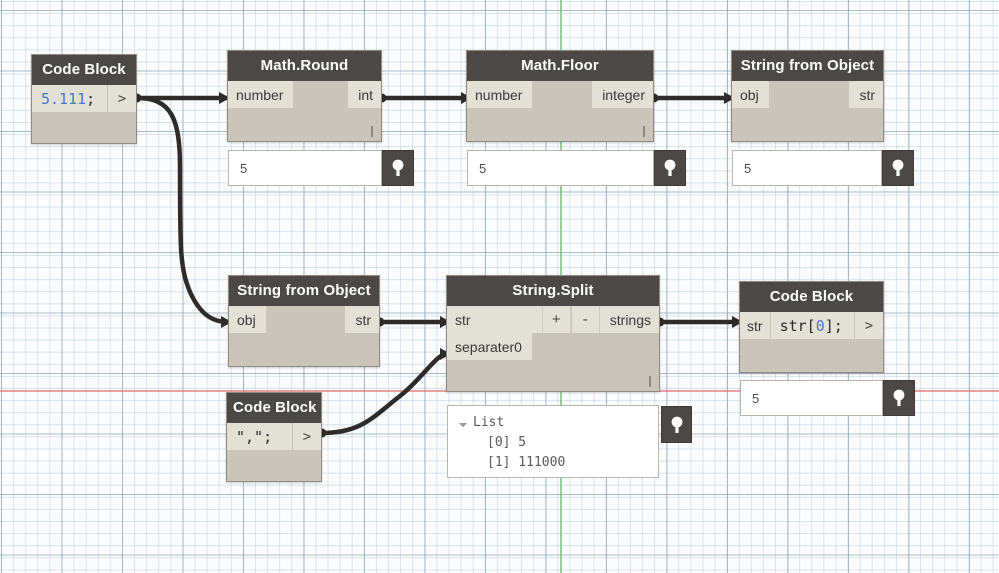 Image resolution: width=999 pixels, height=573 pixels. I want to click on add-input-button: +, so click(556, 319).